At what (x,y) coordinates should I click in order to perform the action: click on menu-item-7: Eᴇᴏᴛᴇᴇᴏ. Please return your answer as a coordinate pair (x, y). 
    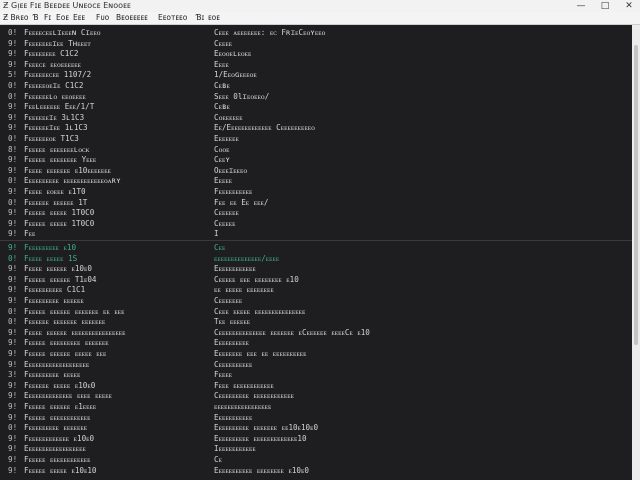
    Looking at the image, I should click on (172, 18).